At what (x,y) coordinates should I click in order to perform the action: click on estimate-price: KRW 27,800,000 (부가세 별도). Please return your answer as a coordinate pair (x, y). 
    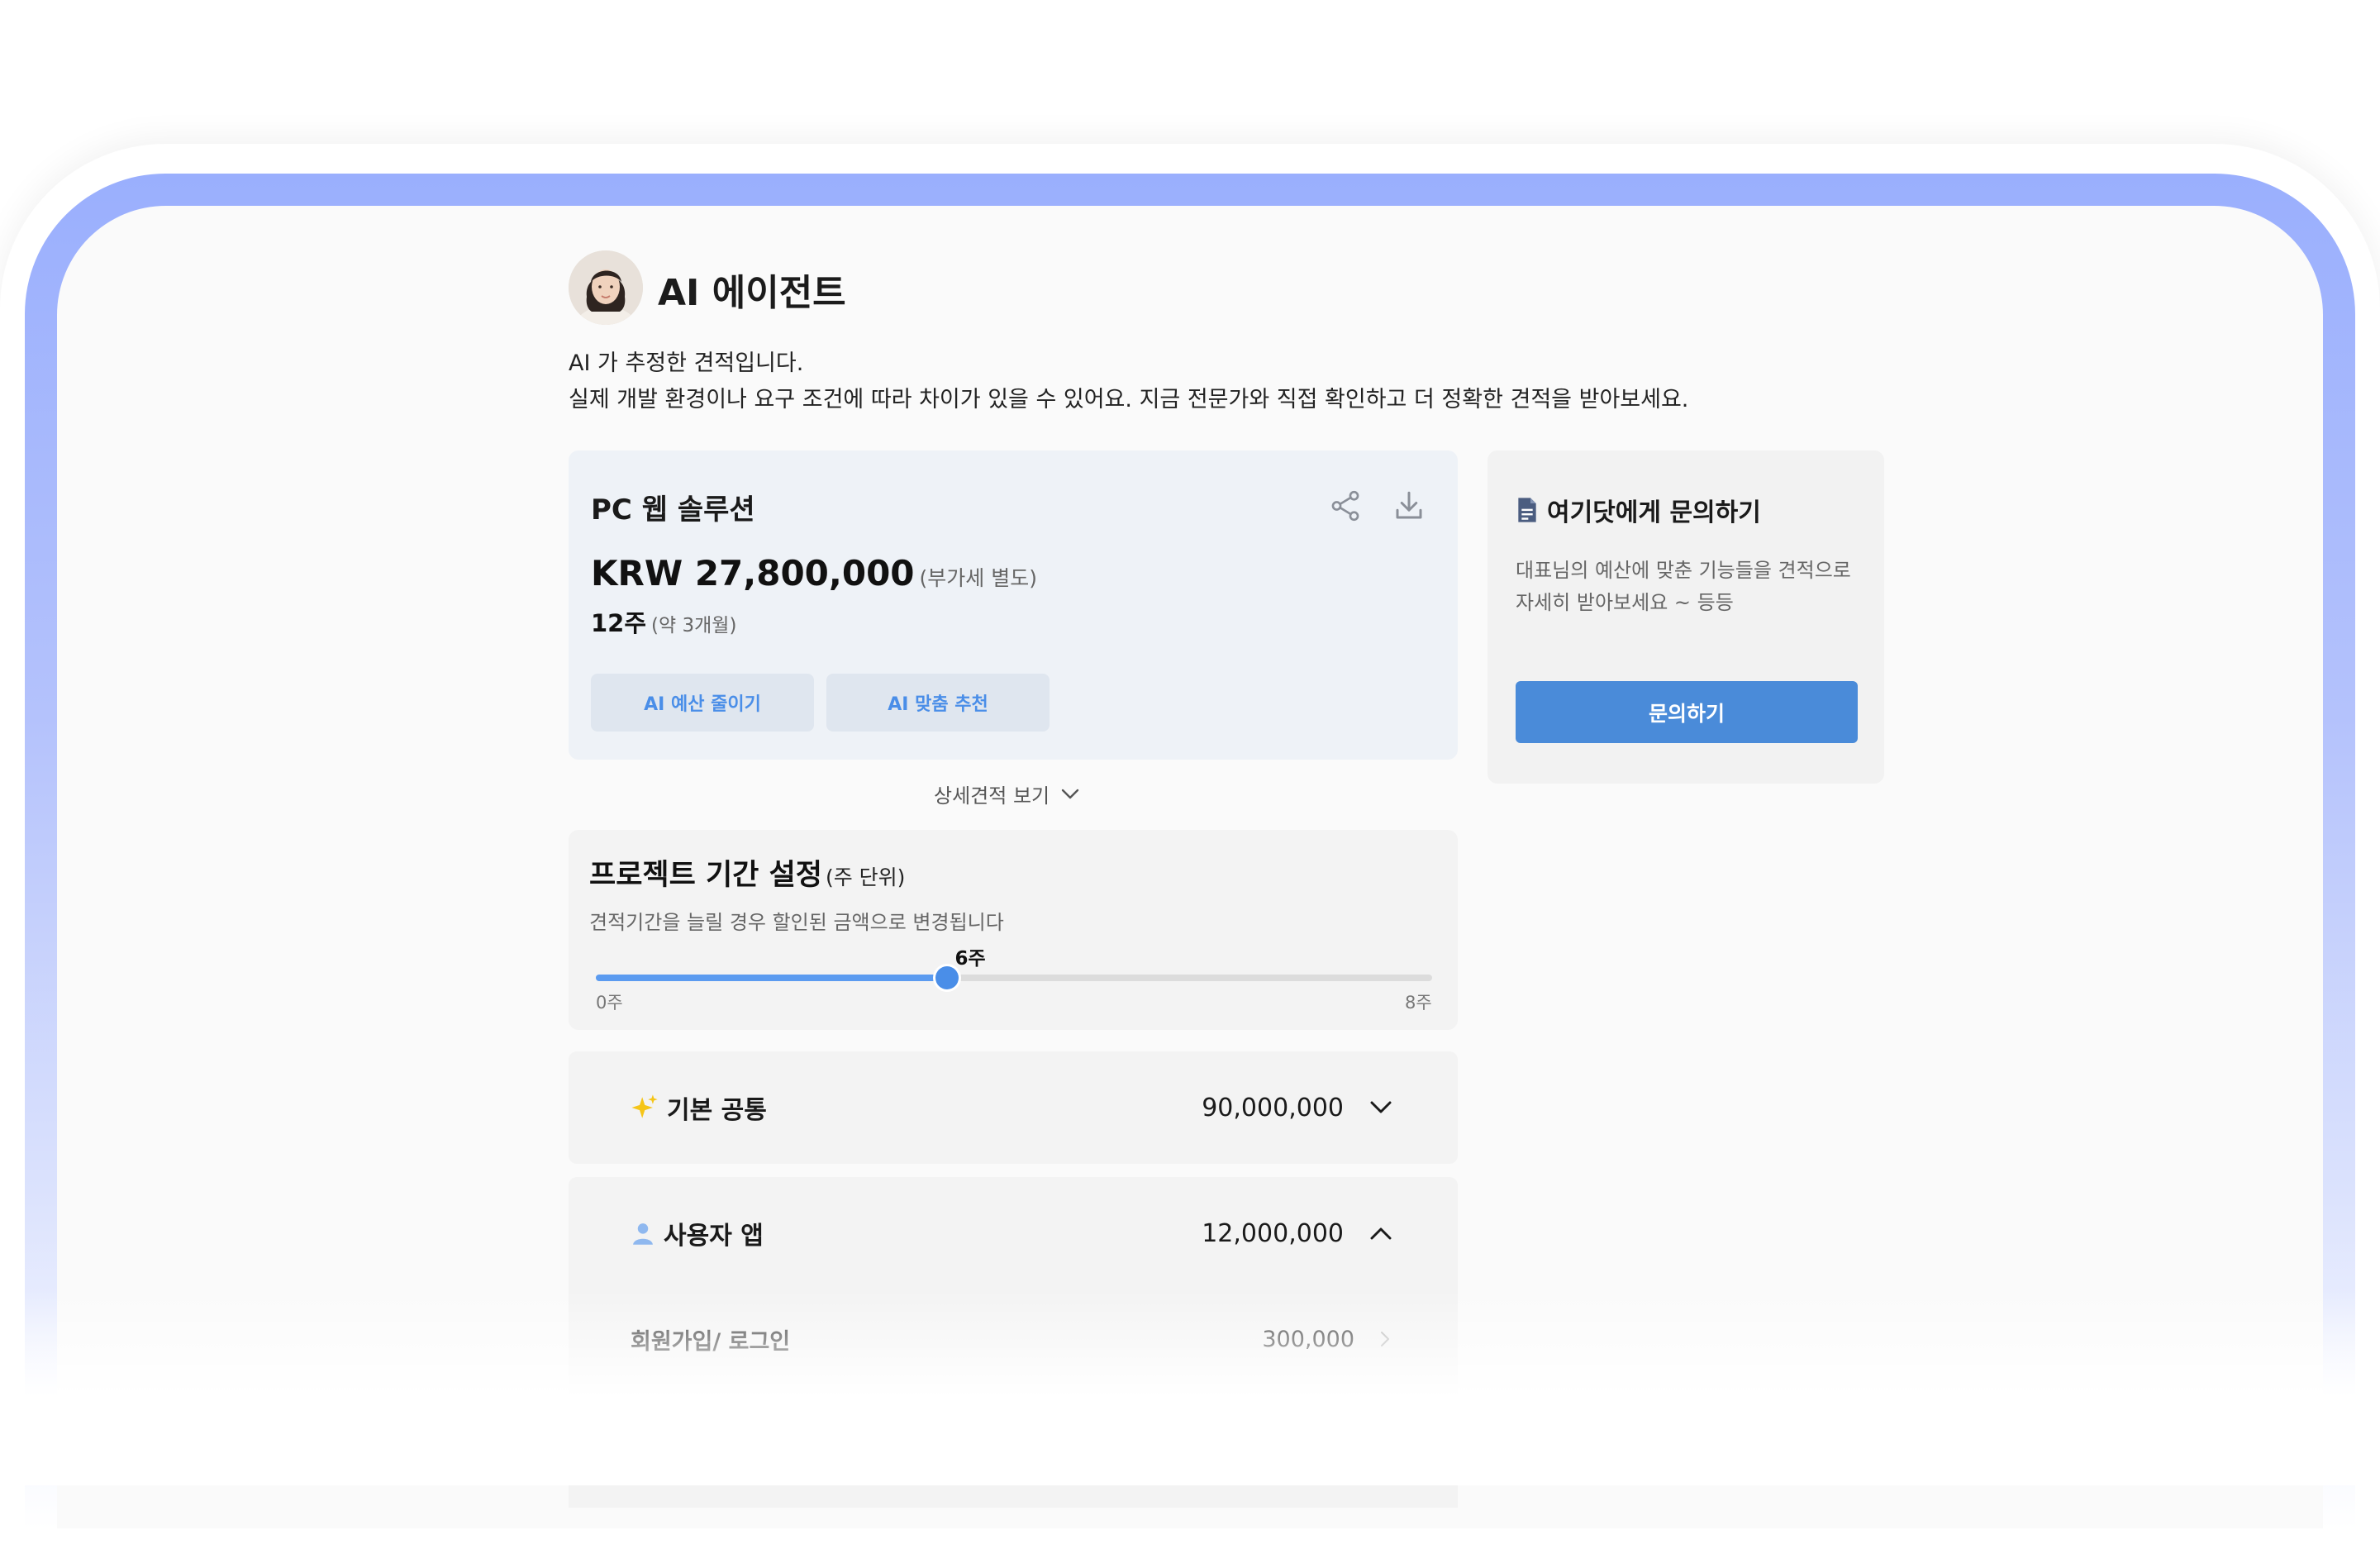
    Looking at the image, I should click on (814, 573).